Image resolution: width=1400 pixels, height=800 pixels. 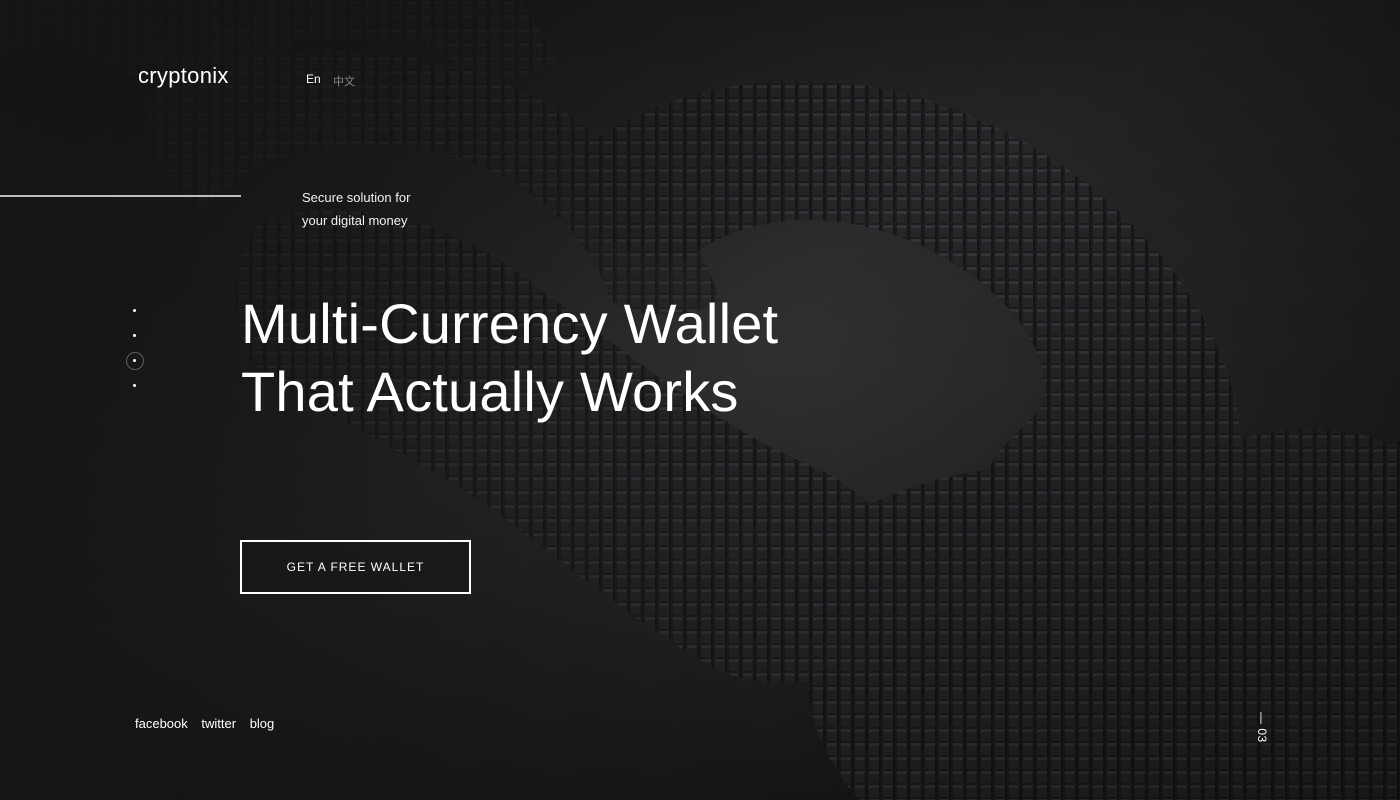 What do you see at coordinates (183, 76) in the screenshot?
I see `brand-logo: cryptonix` at bounding box center [183, 76].